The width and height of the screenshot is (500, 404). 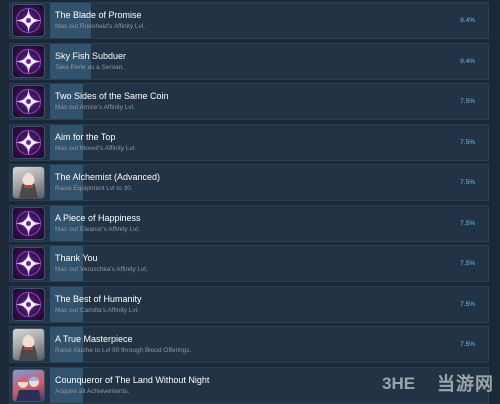 I want to click on watermark-text: 当游网, so click(x=465, y=384).